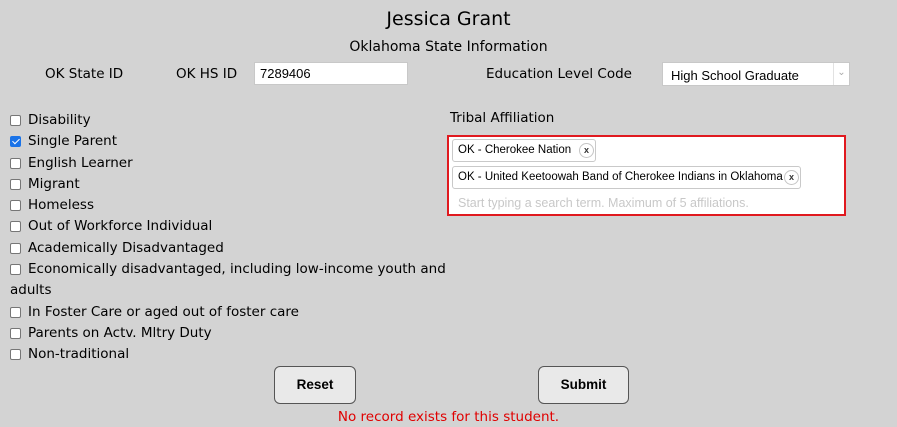 This screenshot has width=897, height=427. What do you see at coordinates (448, 19) in the screenshot?
I see `student-name: Jessica Grant` at bounding box center [448, 19].